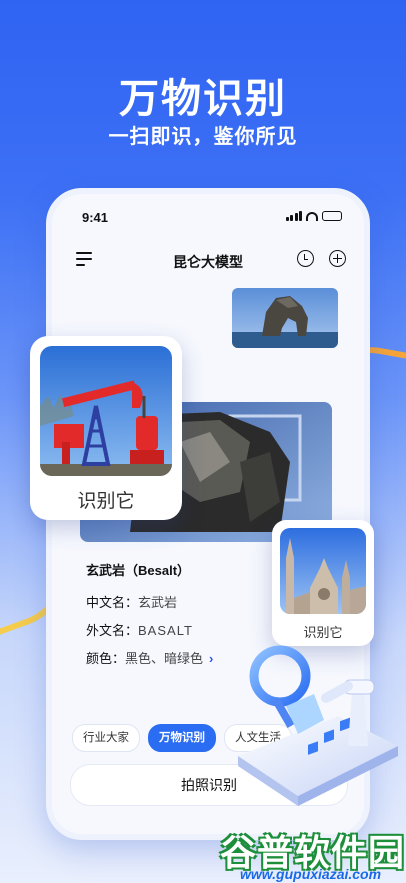 The image size is (406, 883). What do you see at coordinates (112, 602) in the screenshot?
I see `field-label: 中文名：` at bounding box center [112, 602].